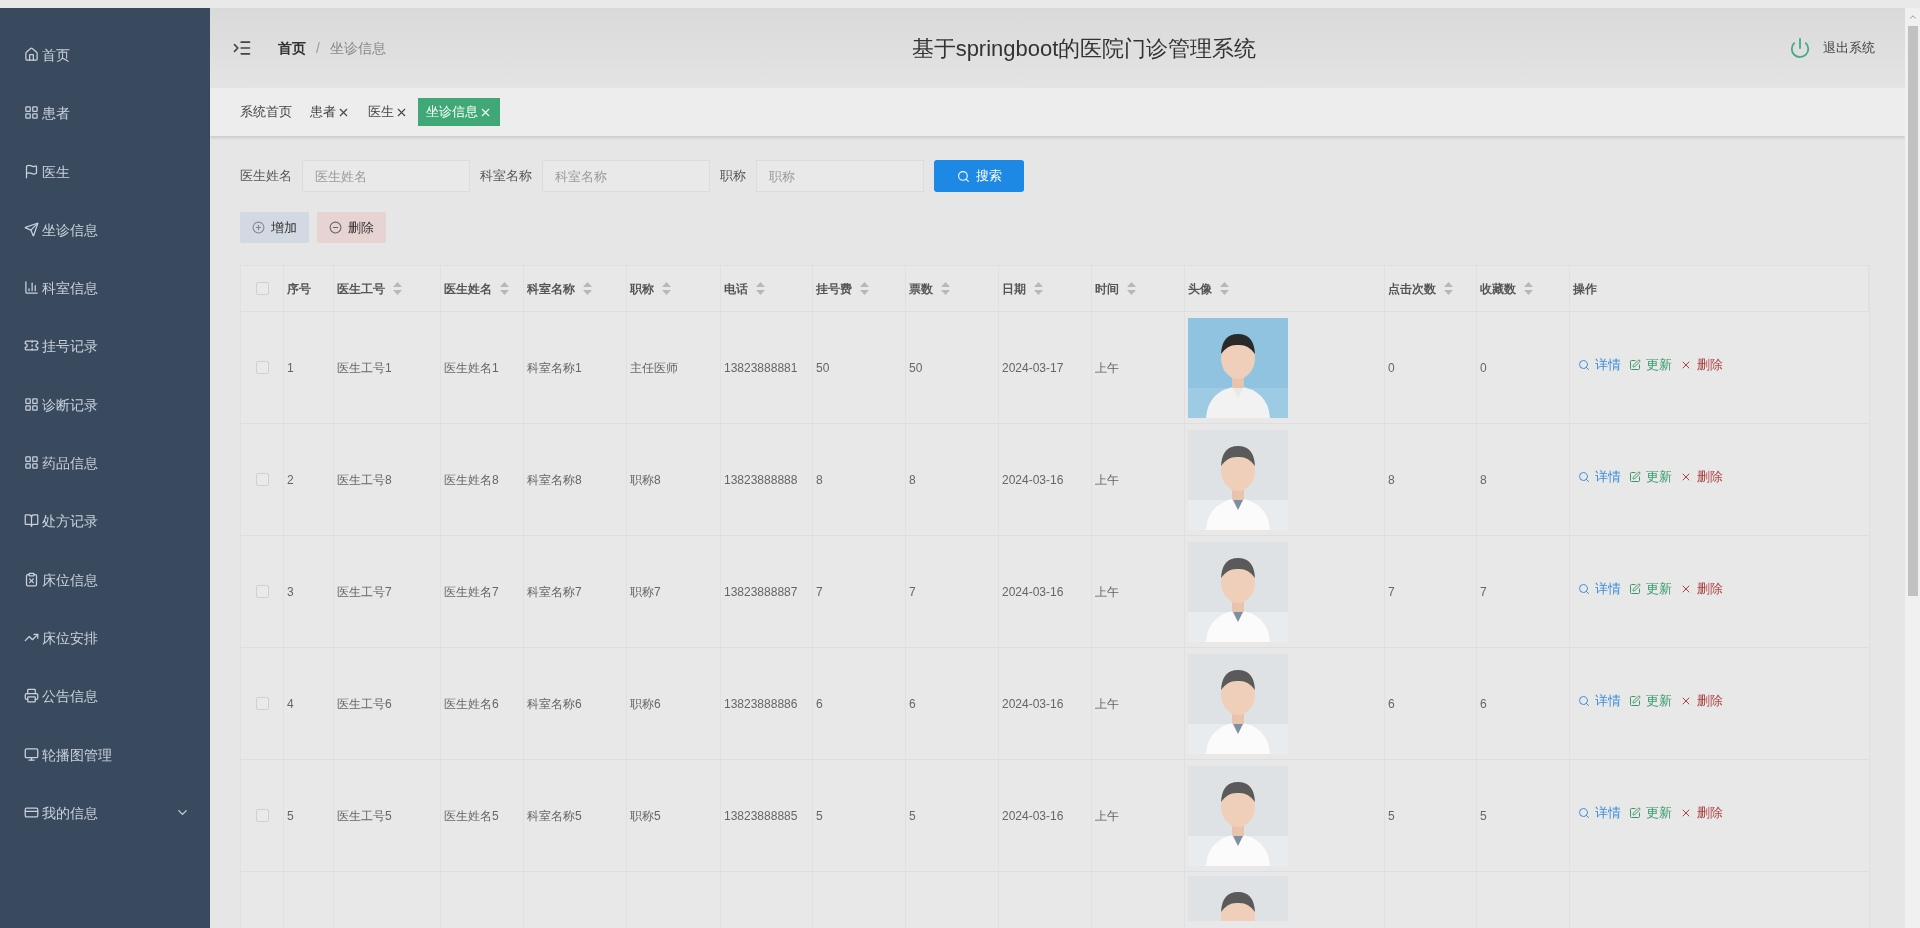  What do you see at coordinates (1033, 480) in the screenshot?
I see `table-cell-text: 2024-03-16` at bounding box center [1033, 480].